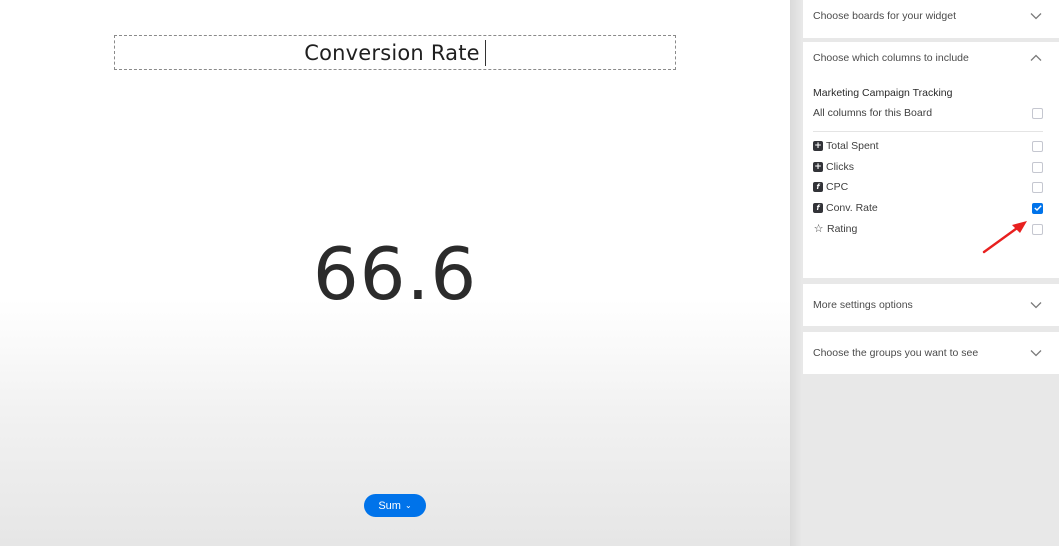 This screenshot has height=546, width=1059. Describe the element at coordinates (873, 113) in the screenshot. I see `all-columns-label: All columns for this Board` at that location.